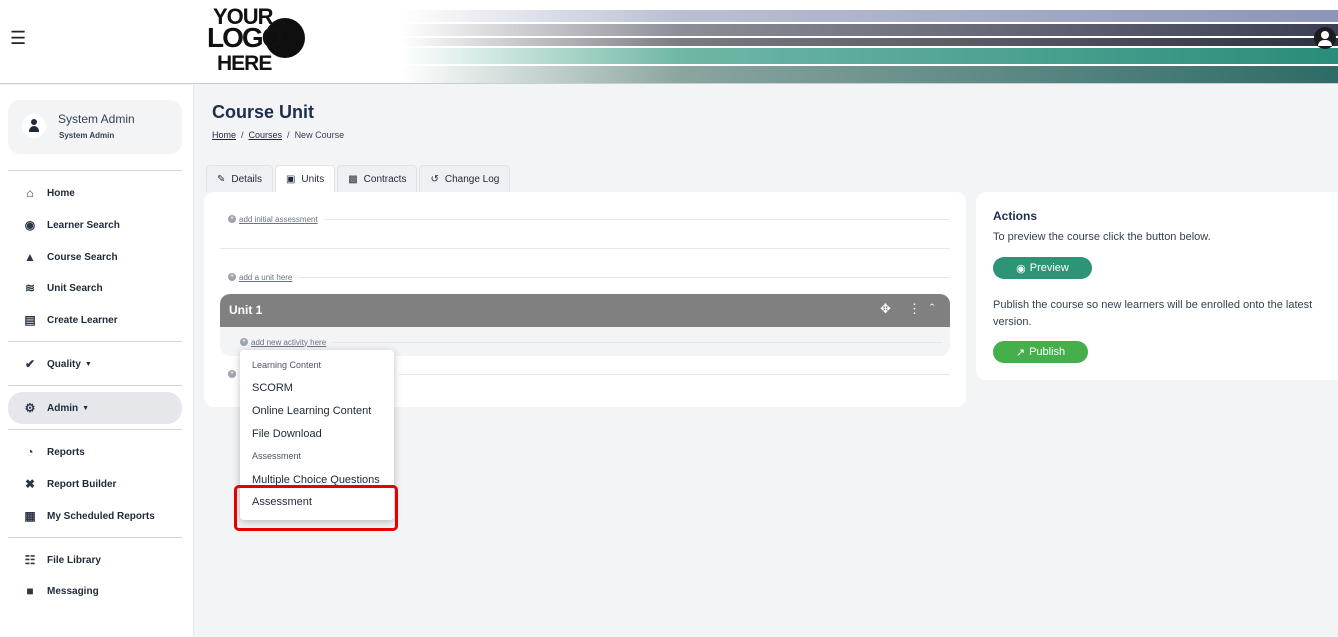 Image resolution: width=1338 pixels, height=637 pixels. Describe the element at coordinates (96, 119) in the screenshot. I see `profile-name: System Admin` at that location.